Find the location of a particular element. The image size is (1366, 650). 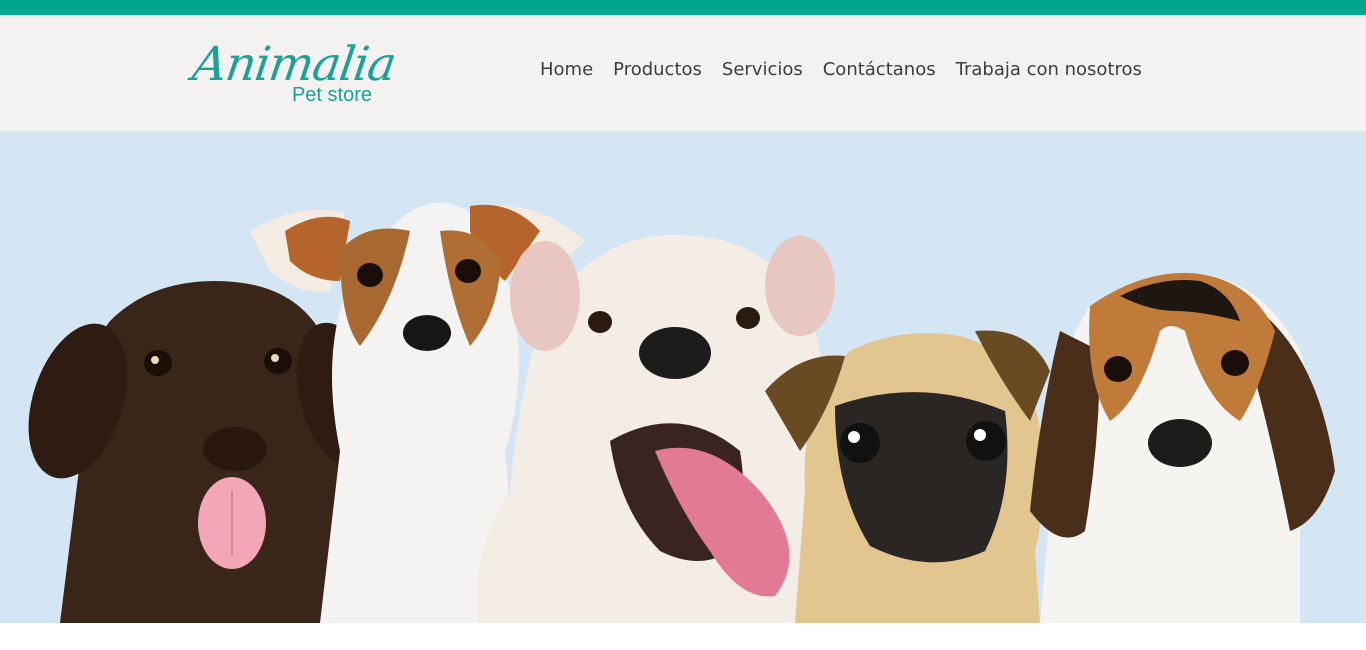

top-accent-bar is located at coordinates (683, 7).